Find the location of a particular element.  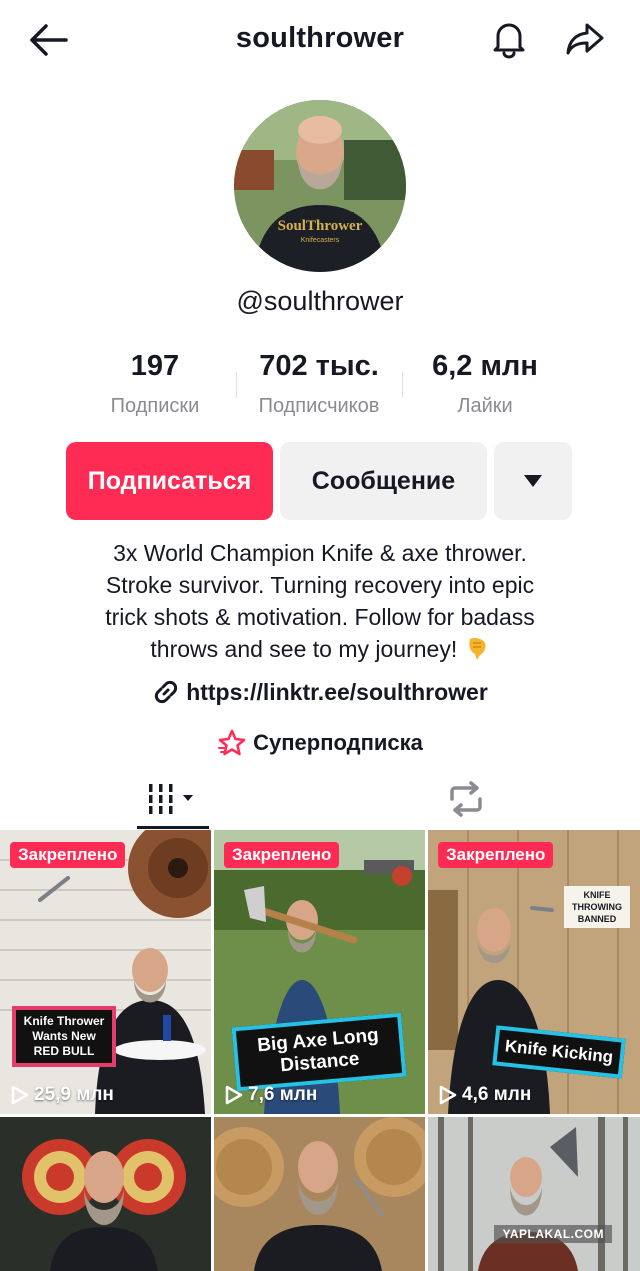

following-label: Подписки is located at coordinates (155, 406).